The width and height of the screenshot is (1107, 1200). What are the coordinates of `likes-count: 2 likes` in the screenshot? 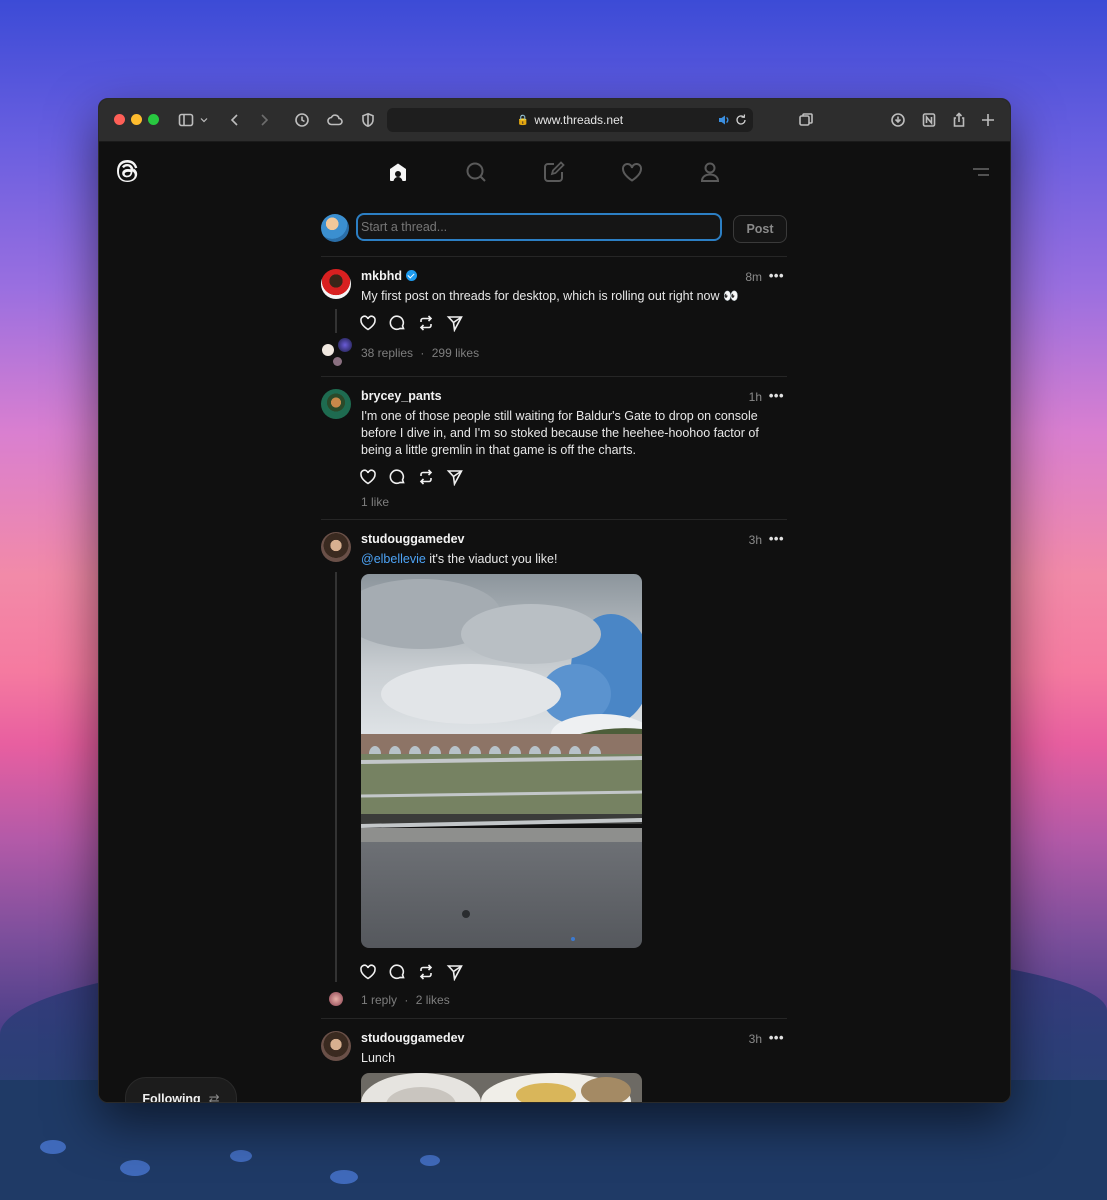 It's located at (433, 1000).